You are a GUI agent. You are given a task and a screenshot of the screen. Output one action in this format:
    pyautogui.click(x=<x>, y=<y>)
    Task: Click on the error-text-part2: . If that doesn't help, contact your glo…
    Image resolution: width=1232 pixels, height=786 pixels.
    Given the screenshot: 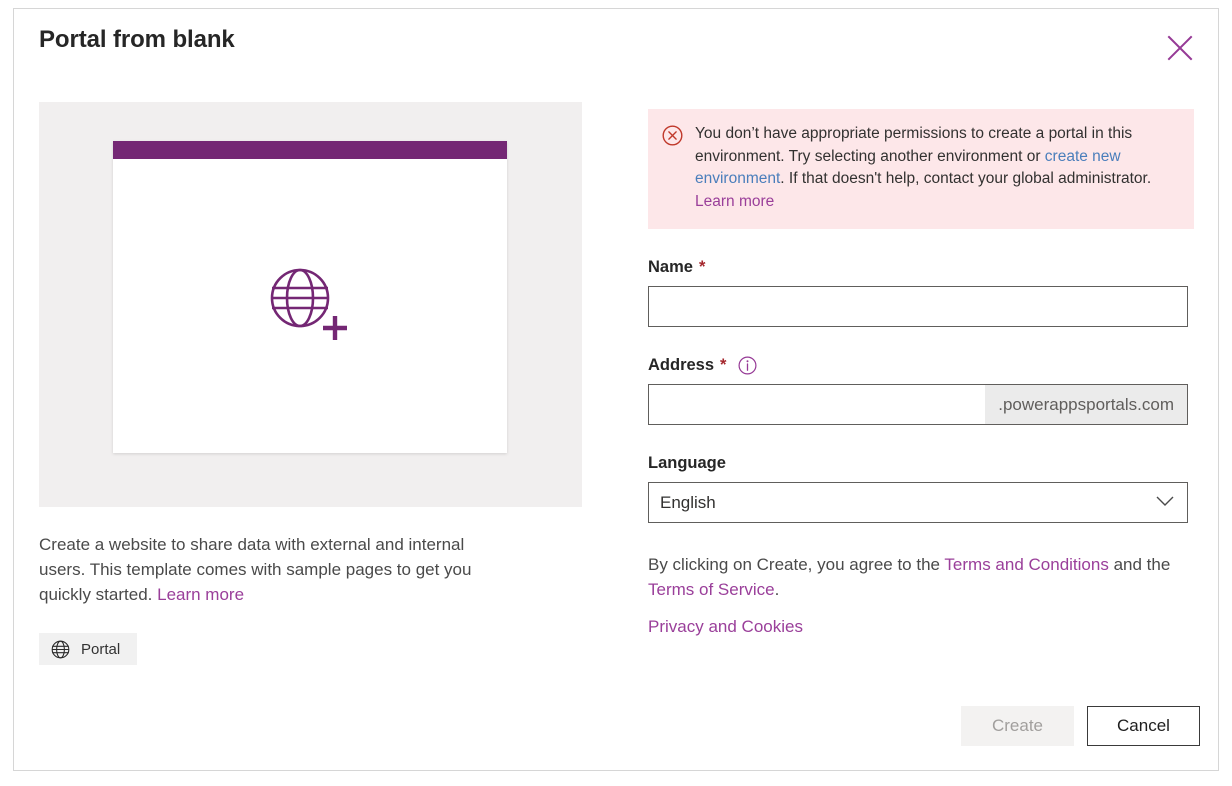 What is the action you would take?
    pyautogui.click(x=966, y=178)
    